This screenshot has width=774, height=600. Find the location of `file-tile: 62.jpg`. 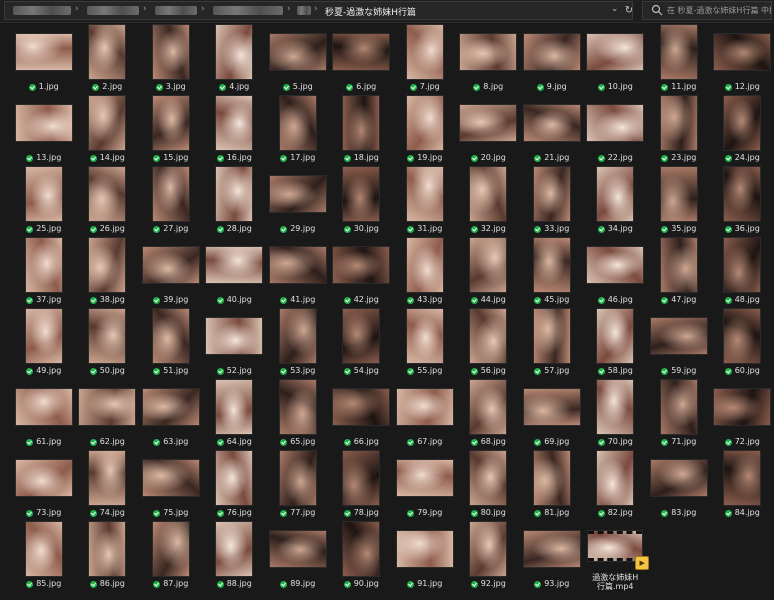

file-tile: 62.jpg is located at coordinates (108, 413).